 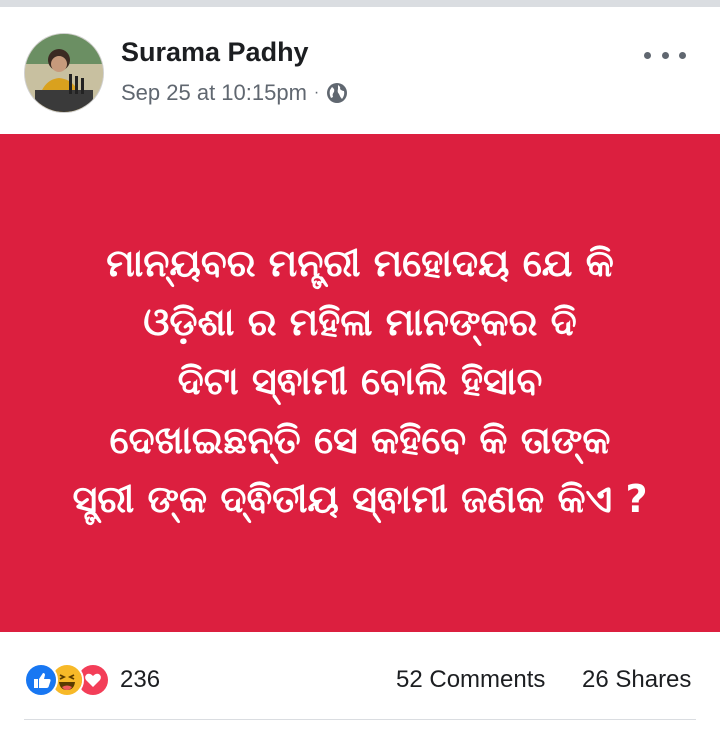 I want to click on post-meta: Sep 25 at 10:15pm ·, so click(x=234, y=93).